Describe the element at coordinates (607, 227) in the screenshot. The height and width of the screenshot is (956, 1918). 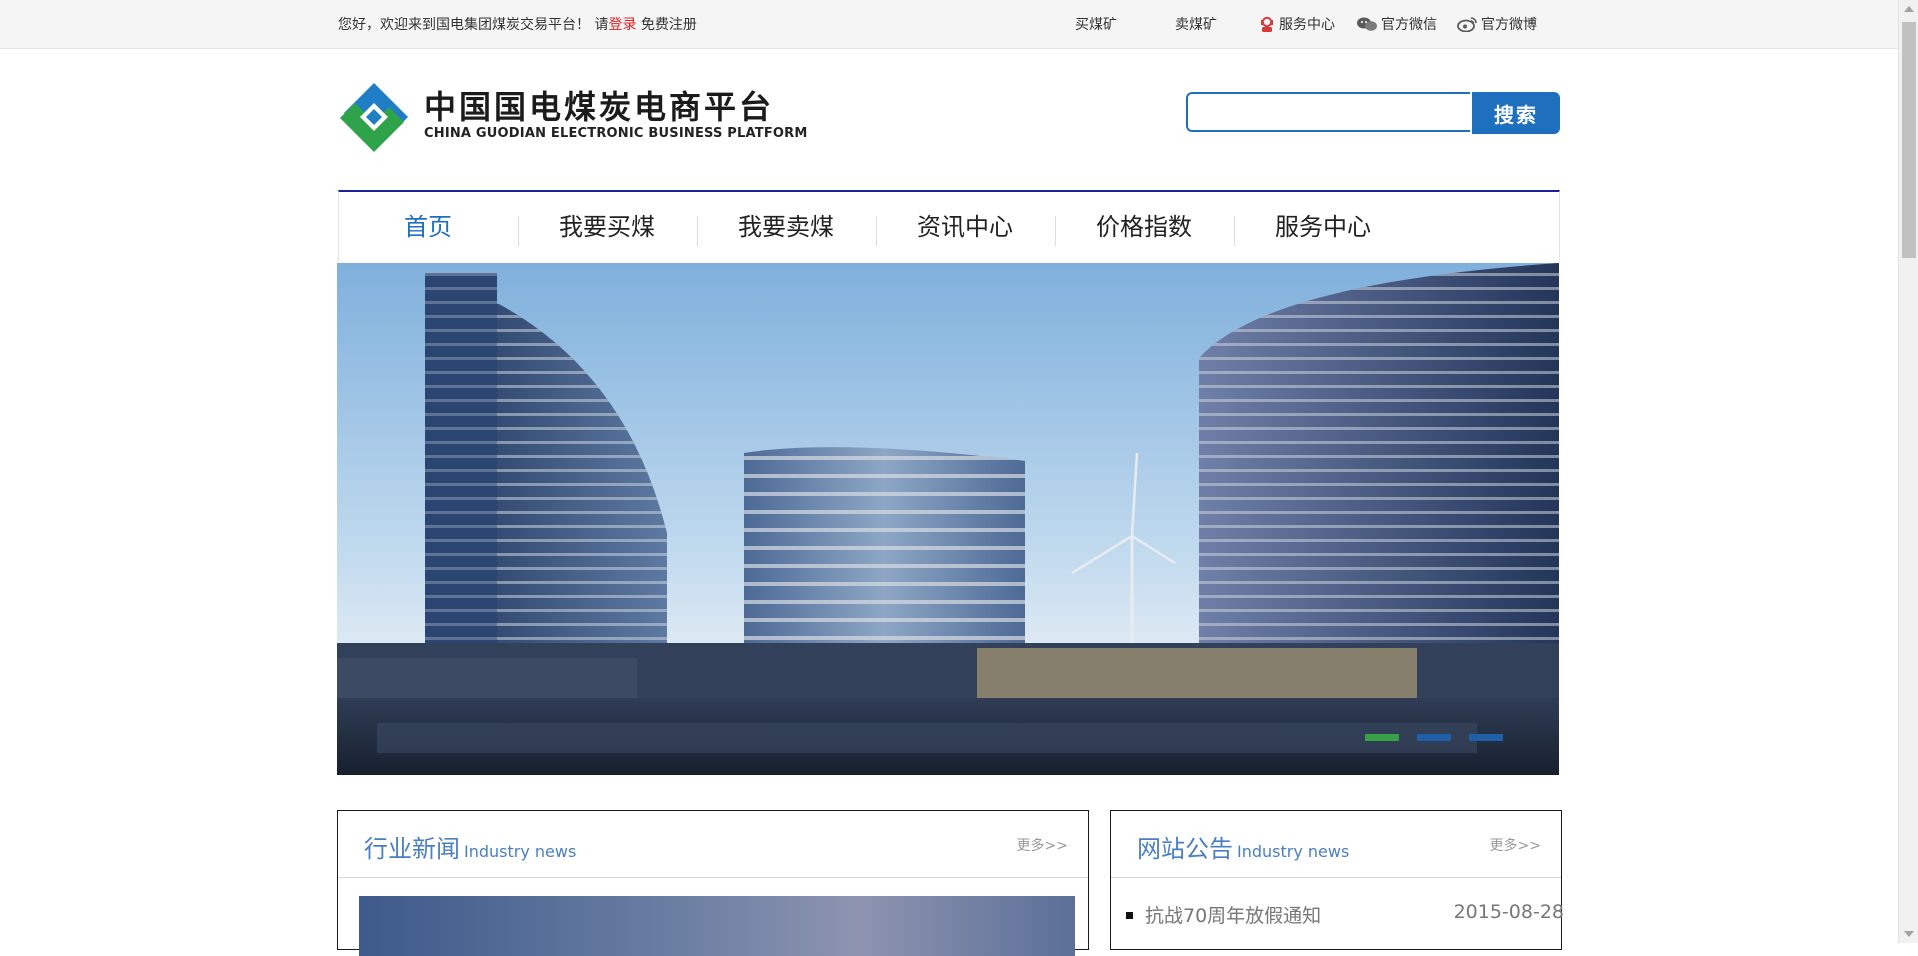
I see `nav-item-buy-coal: 我要买煤` at that location.